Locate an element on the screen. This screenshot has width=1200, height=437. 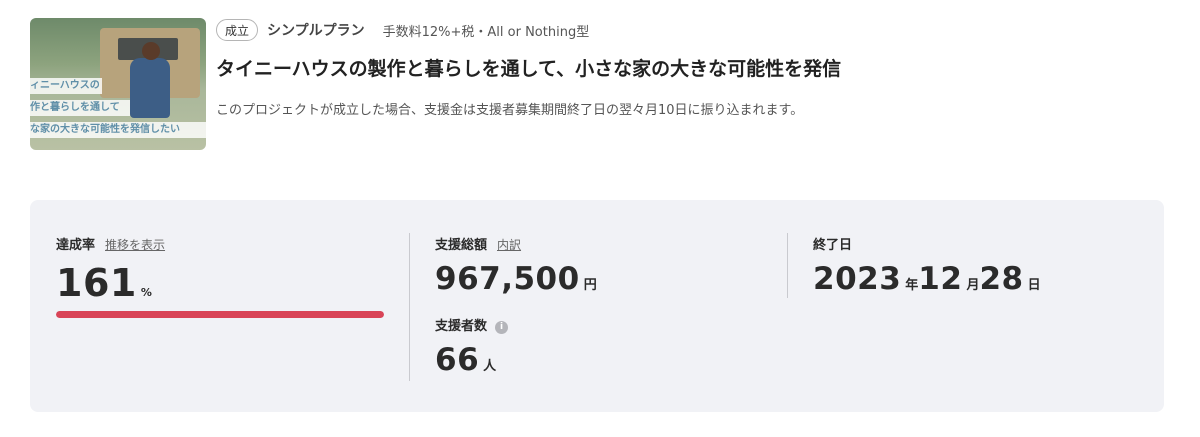
end-date-label: 終了日 is located at coordinates (833, 245).